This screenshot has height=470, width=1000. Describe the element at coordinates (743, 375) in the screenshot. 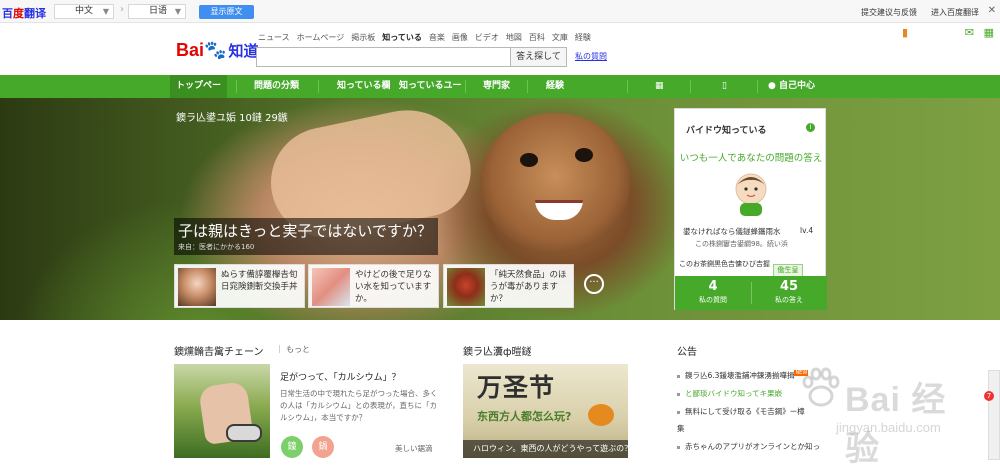

I see `notice-item: 鐭ラ亾6.3鍰壊濫鋪冲鍊湧揃嘩揖NEW` at that location.